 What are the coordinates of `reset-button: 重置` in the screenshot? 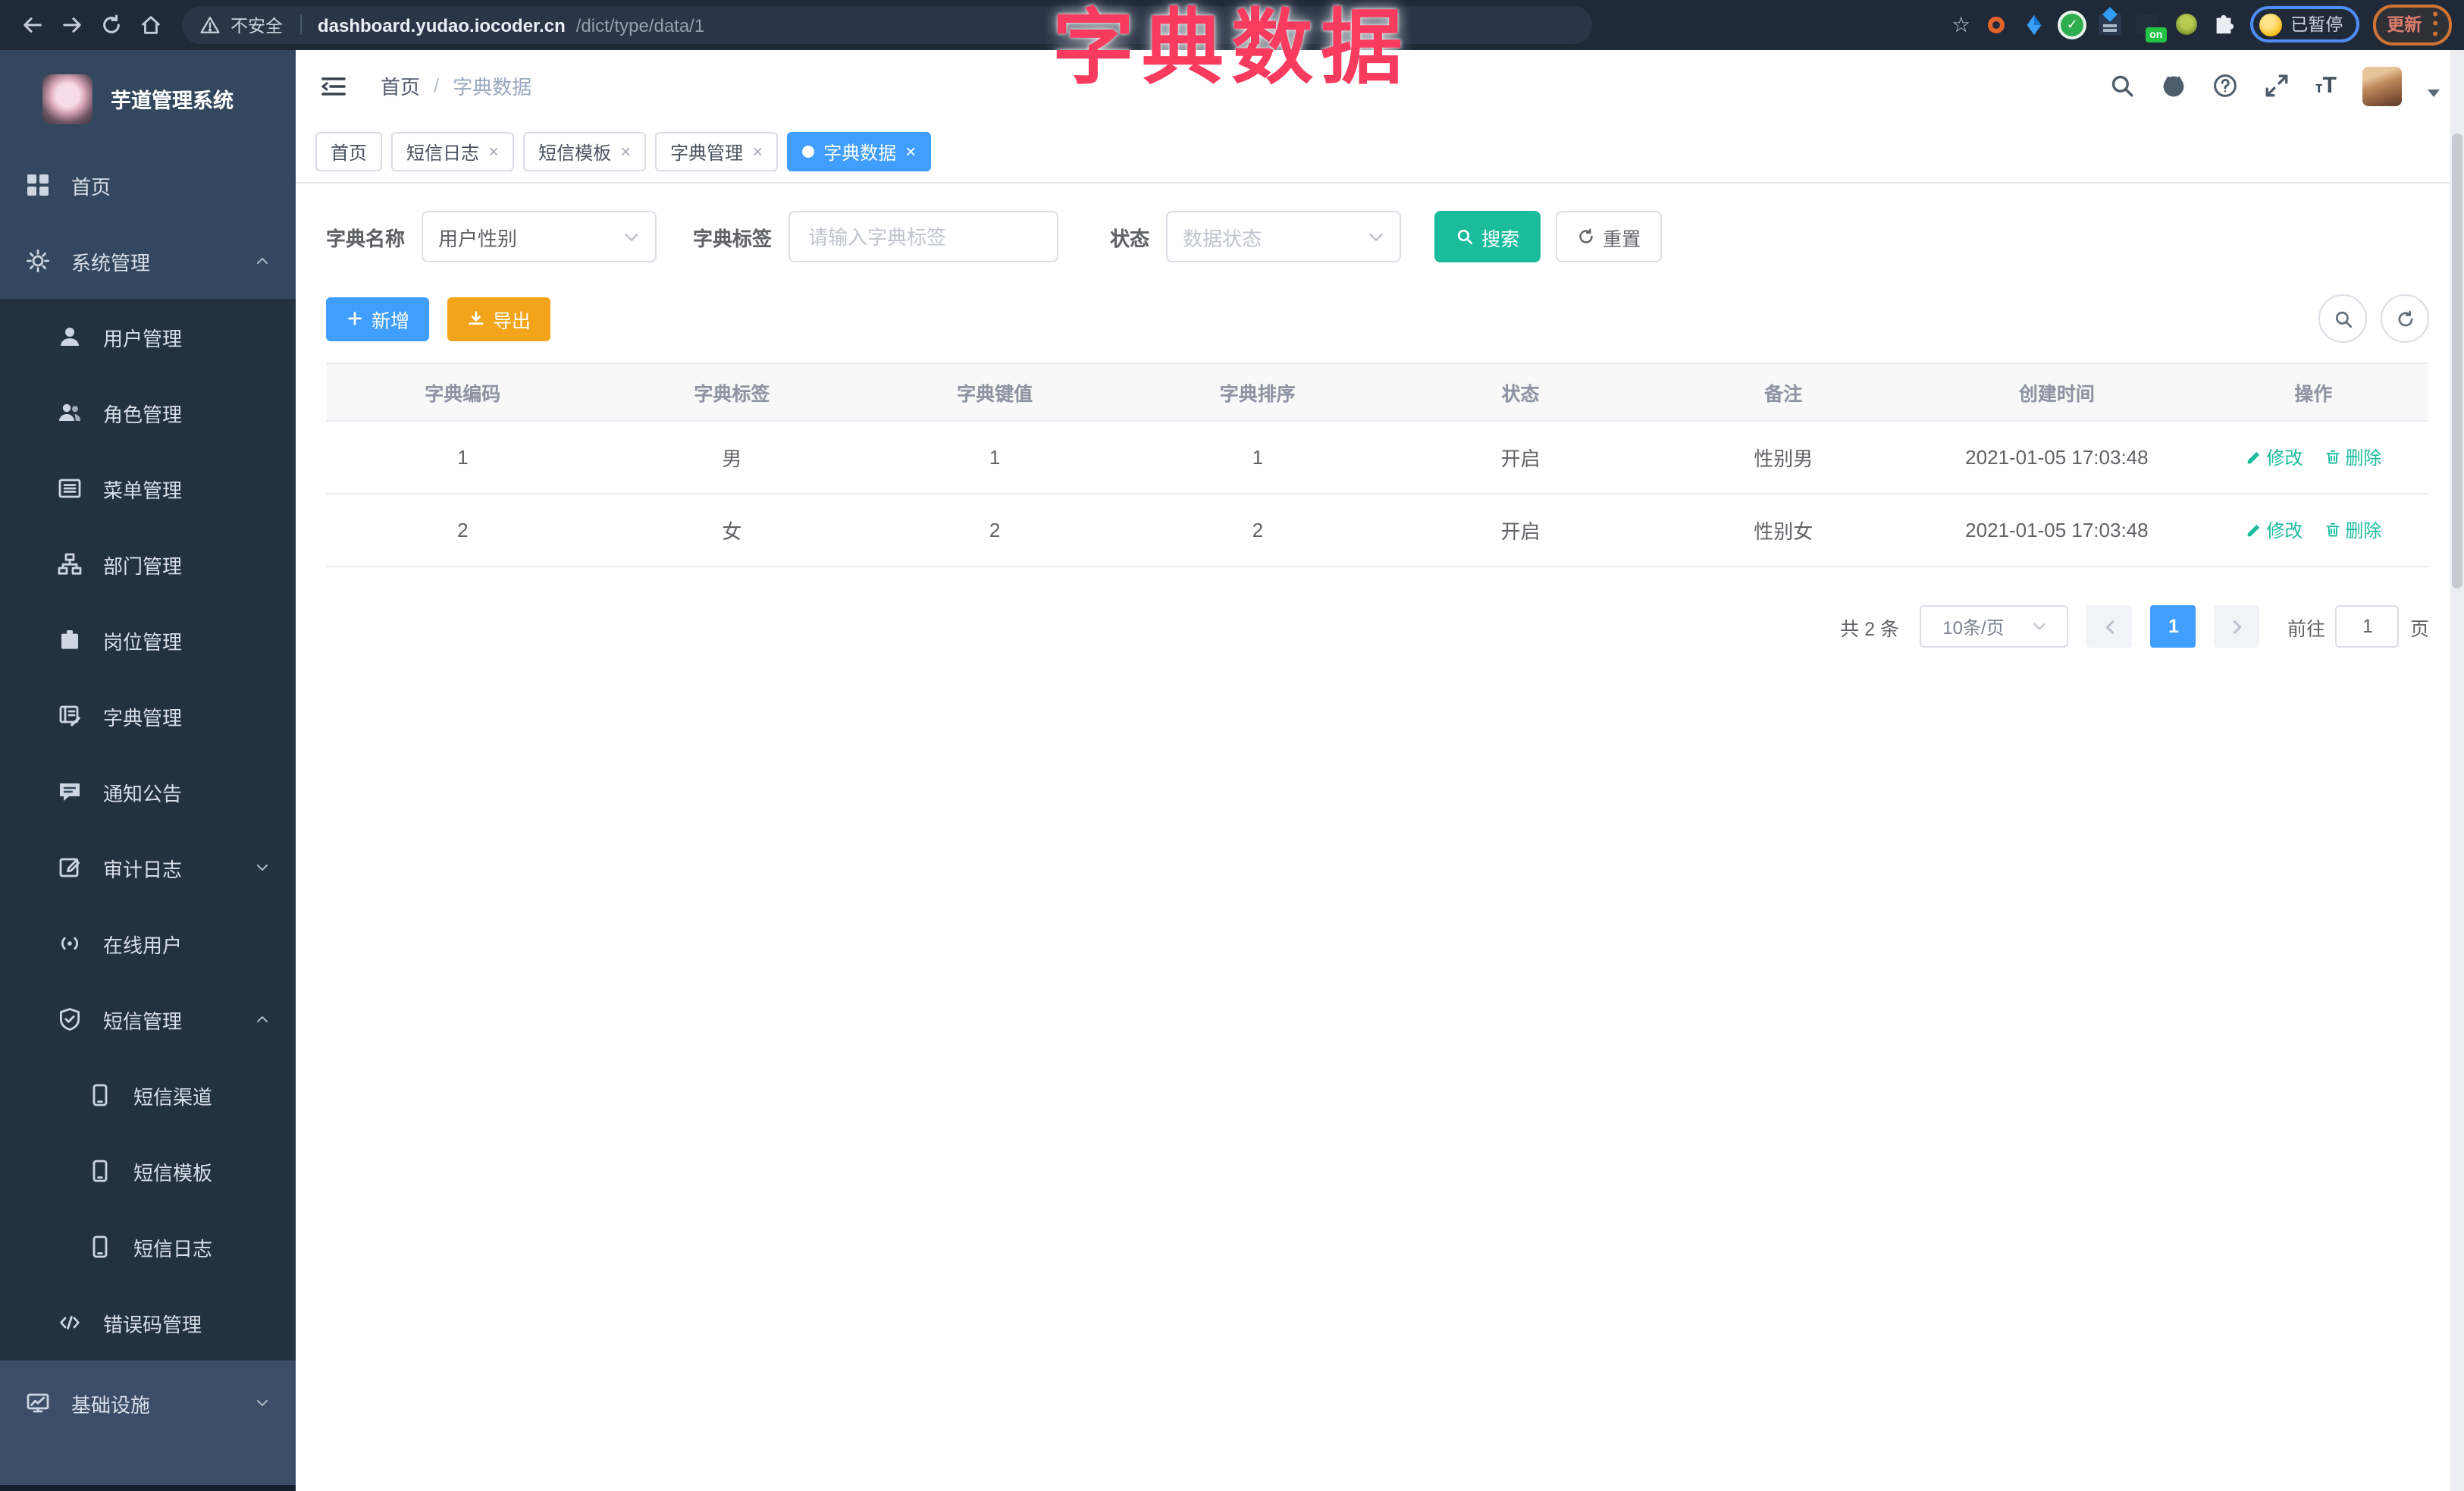 It's located at (1609, 236).